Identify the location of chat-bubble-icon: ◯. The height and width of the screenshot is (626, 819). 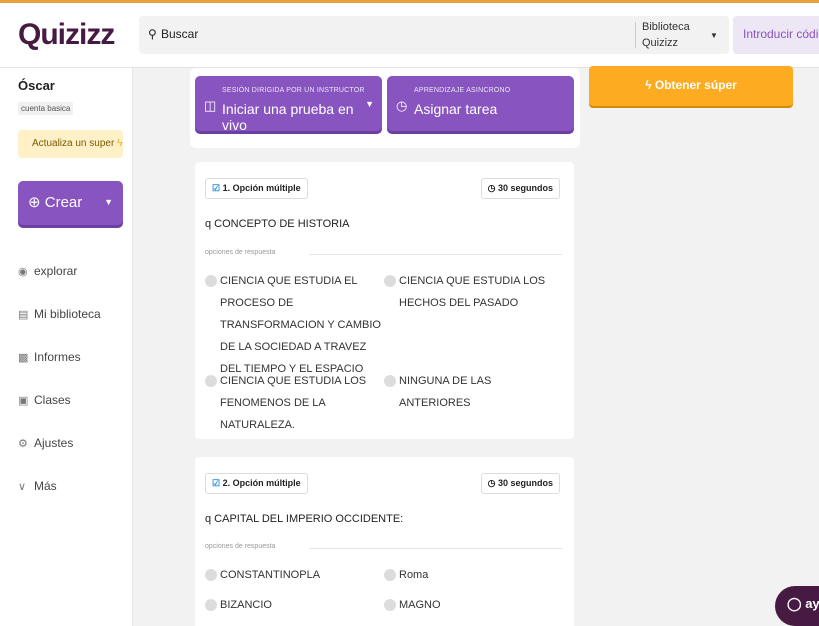
(794, 603).